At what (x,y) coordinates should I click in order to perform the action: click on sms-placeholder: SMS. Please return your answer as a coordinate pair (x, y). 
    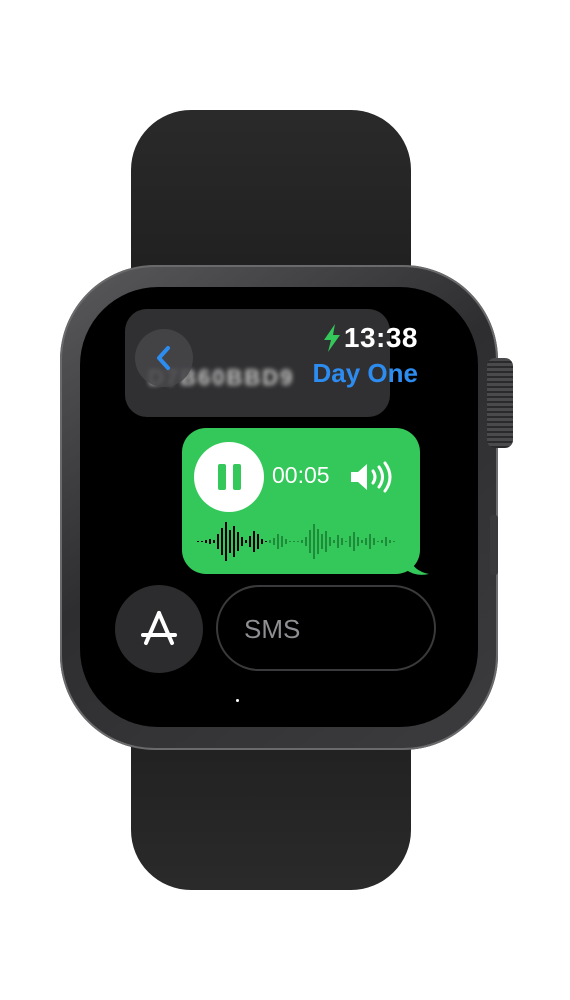
    Looking at the image, I should click on (272, 629).